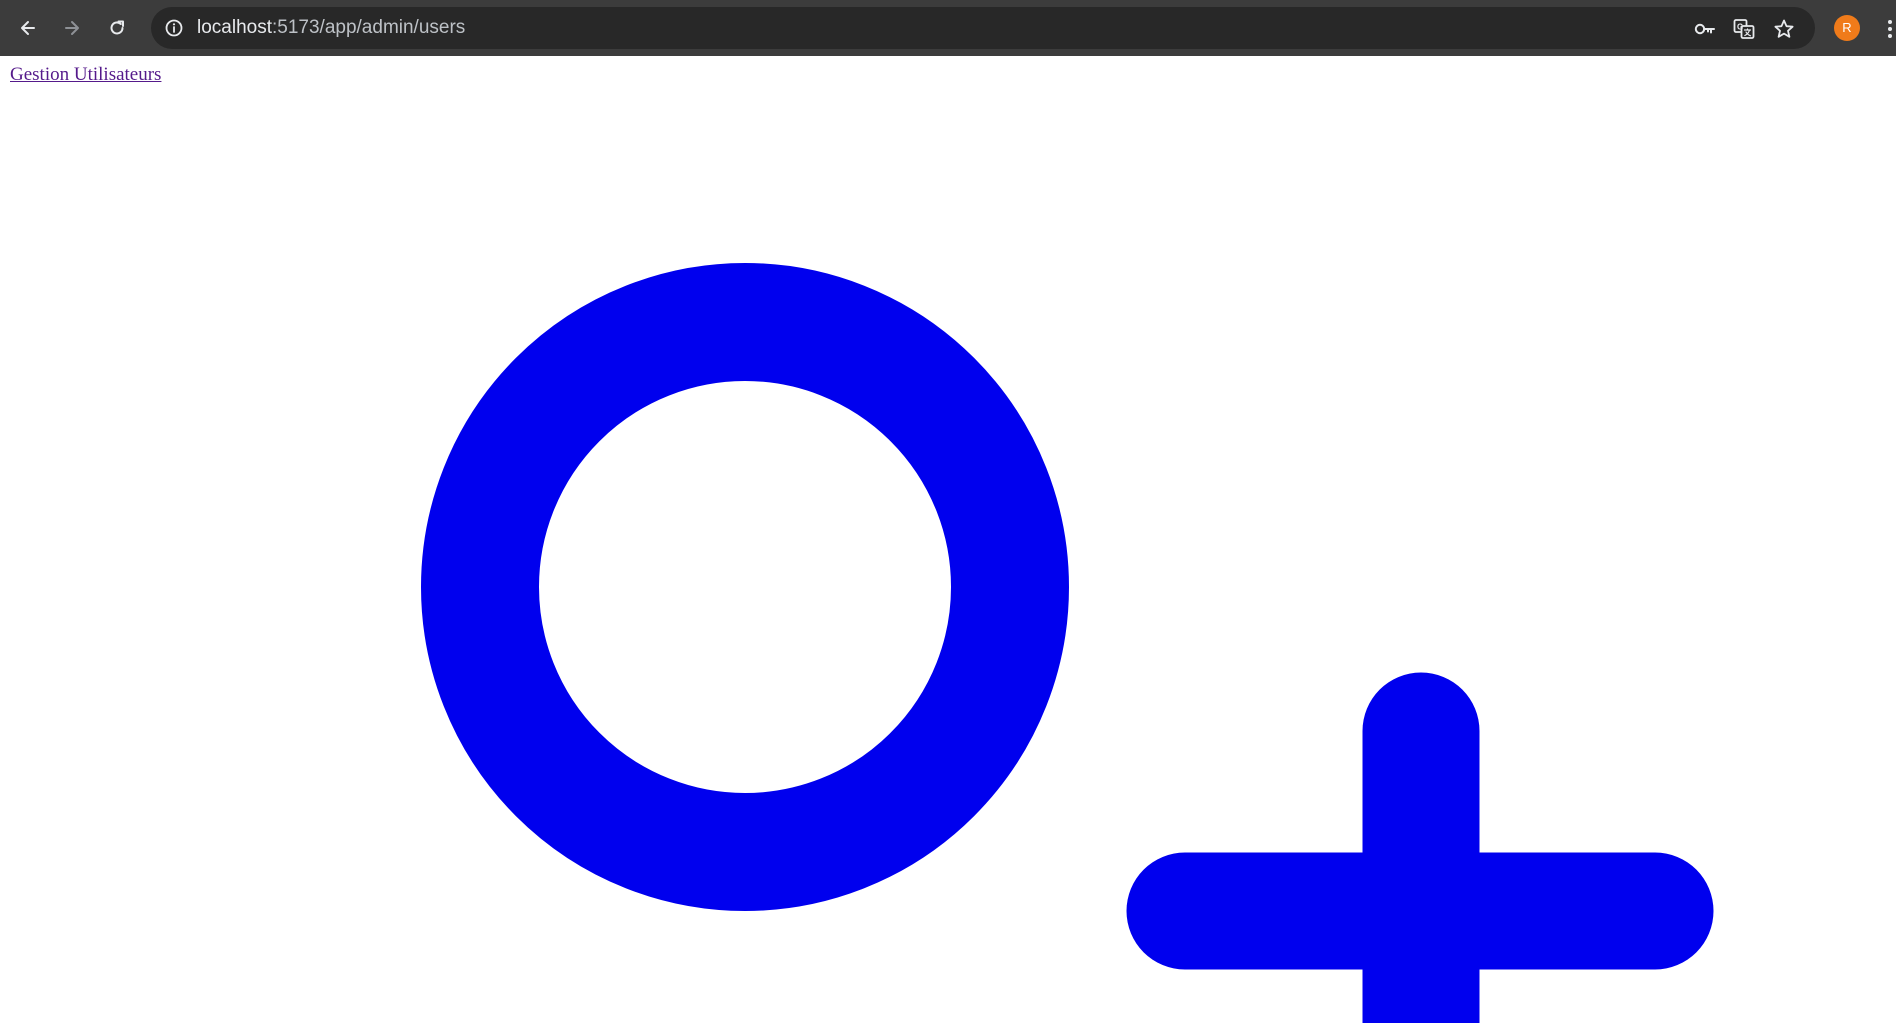  I want to click on browser-toolbar: localhost:5173/app/admin/users G R, so click(948, 28).